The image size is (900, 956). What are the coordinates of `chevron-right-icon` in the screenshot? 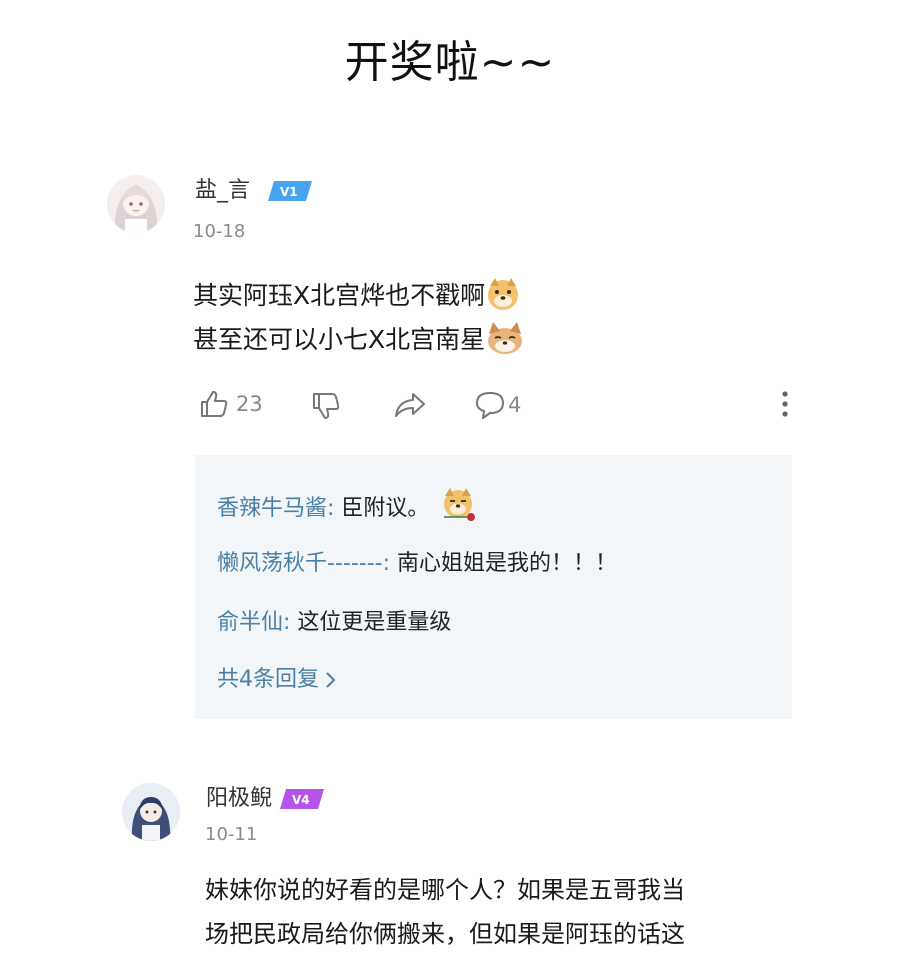 It's located at (331, 680).